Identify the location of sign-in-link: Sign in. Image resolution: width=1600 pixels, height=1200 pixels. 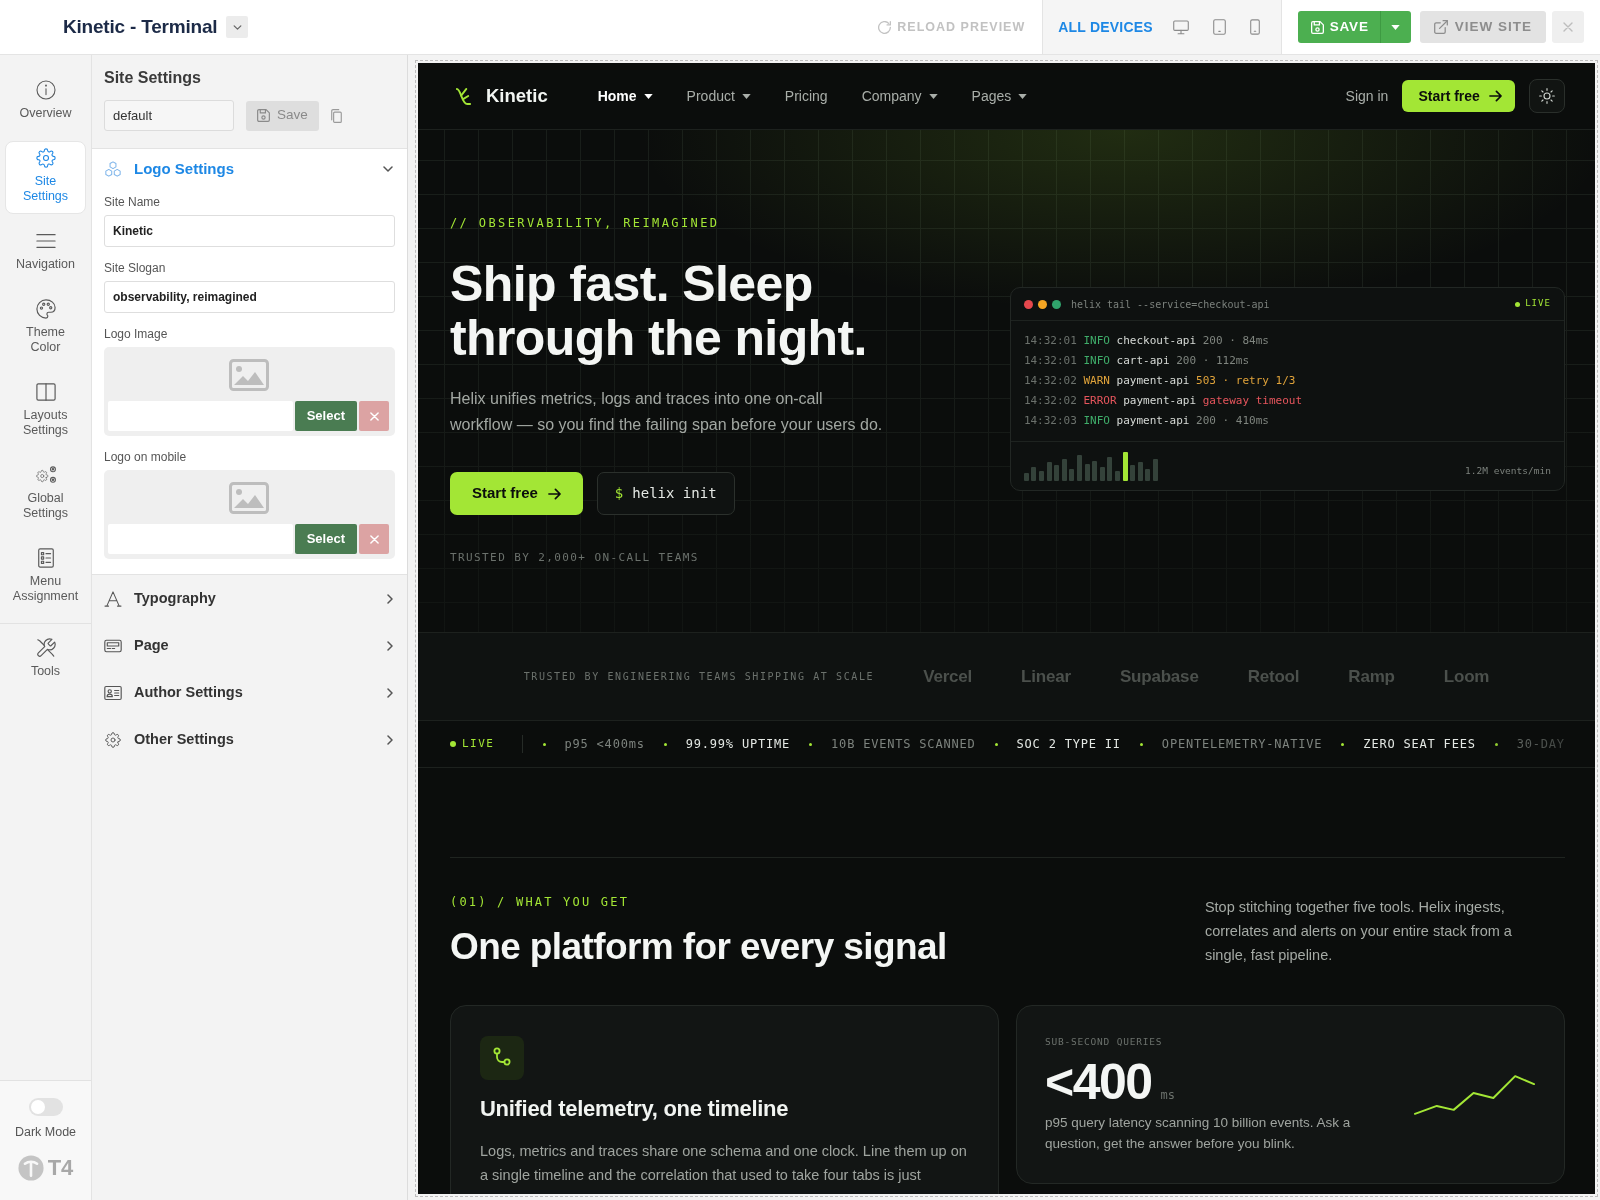
(1367, 96).